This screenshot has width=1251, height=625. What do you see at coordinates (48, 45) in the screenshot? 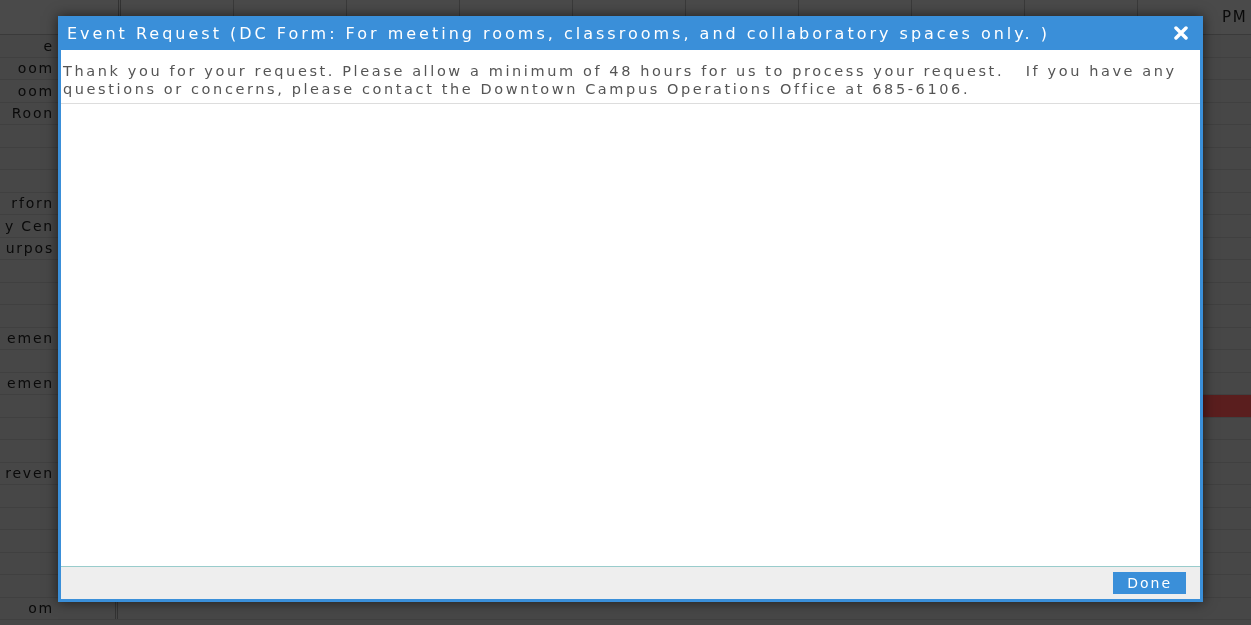
I see `room-label: e` at bounding box center [48, 45].